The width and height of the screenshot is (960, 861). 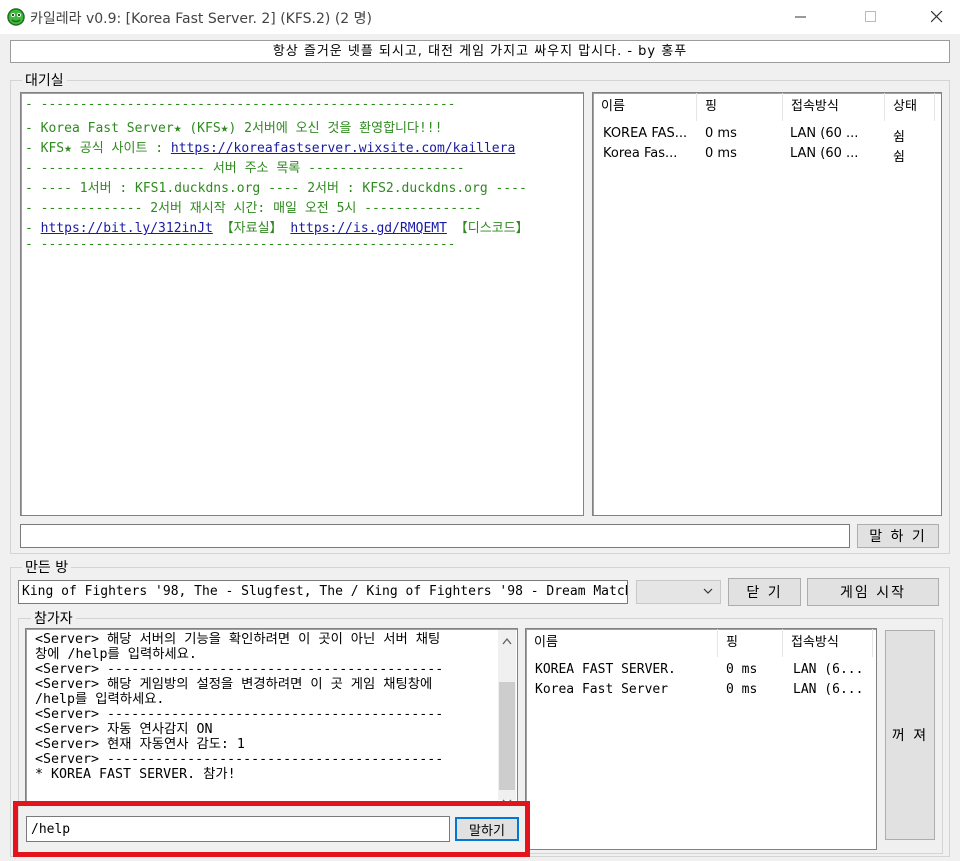 I want to click on chat-line: /help를 입력하세요., so click(x=100, y=699).